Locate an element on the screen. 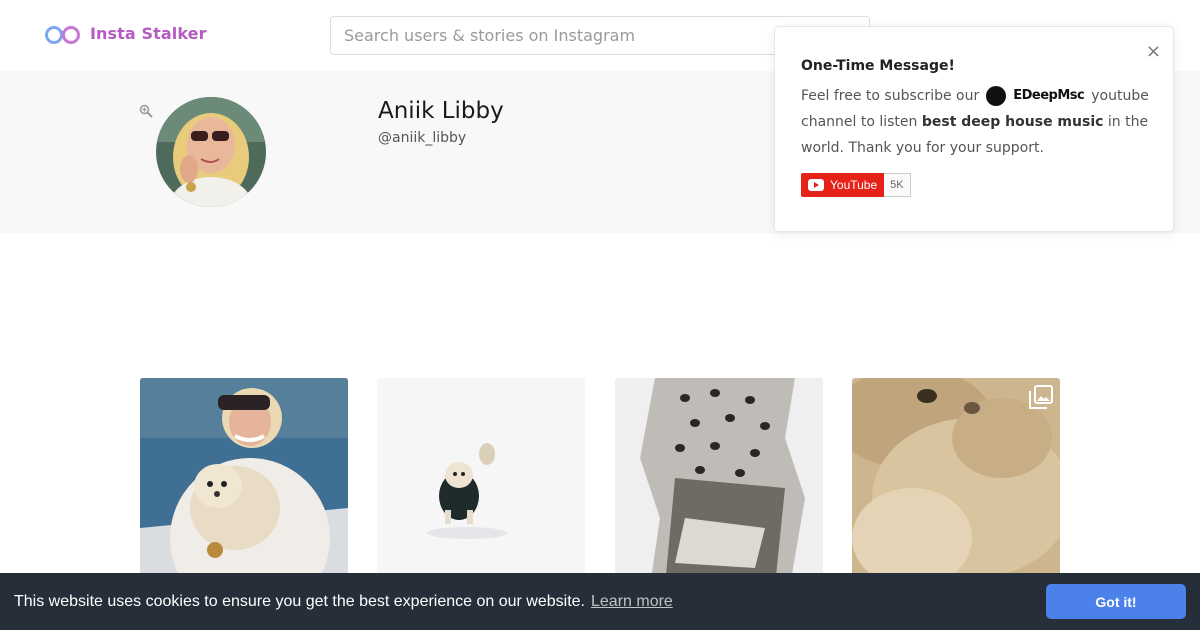  profile-avatar is located at coordinates (211, 152).